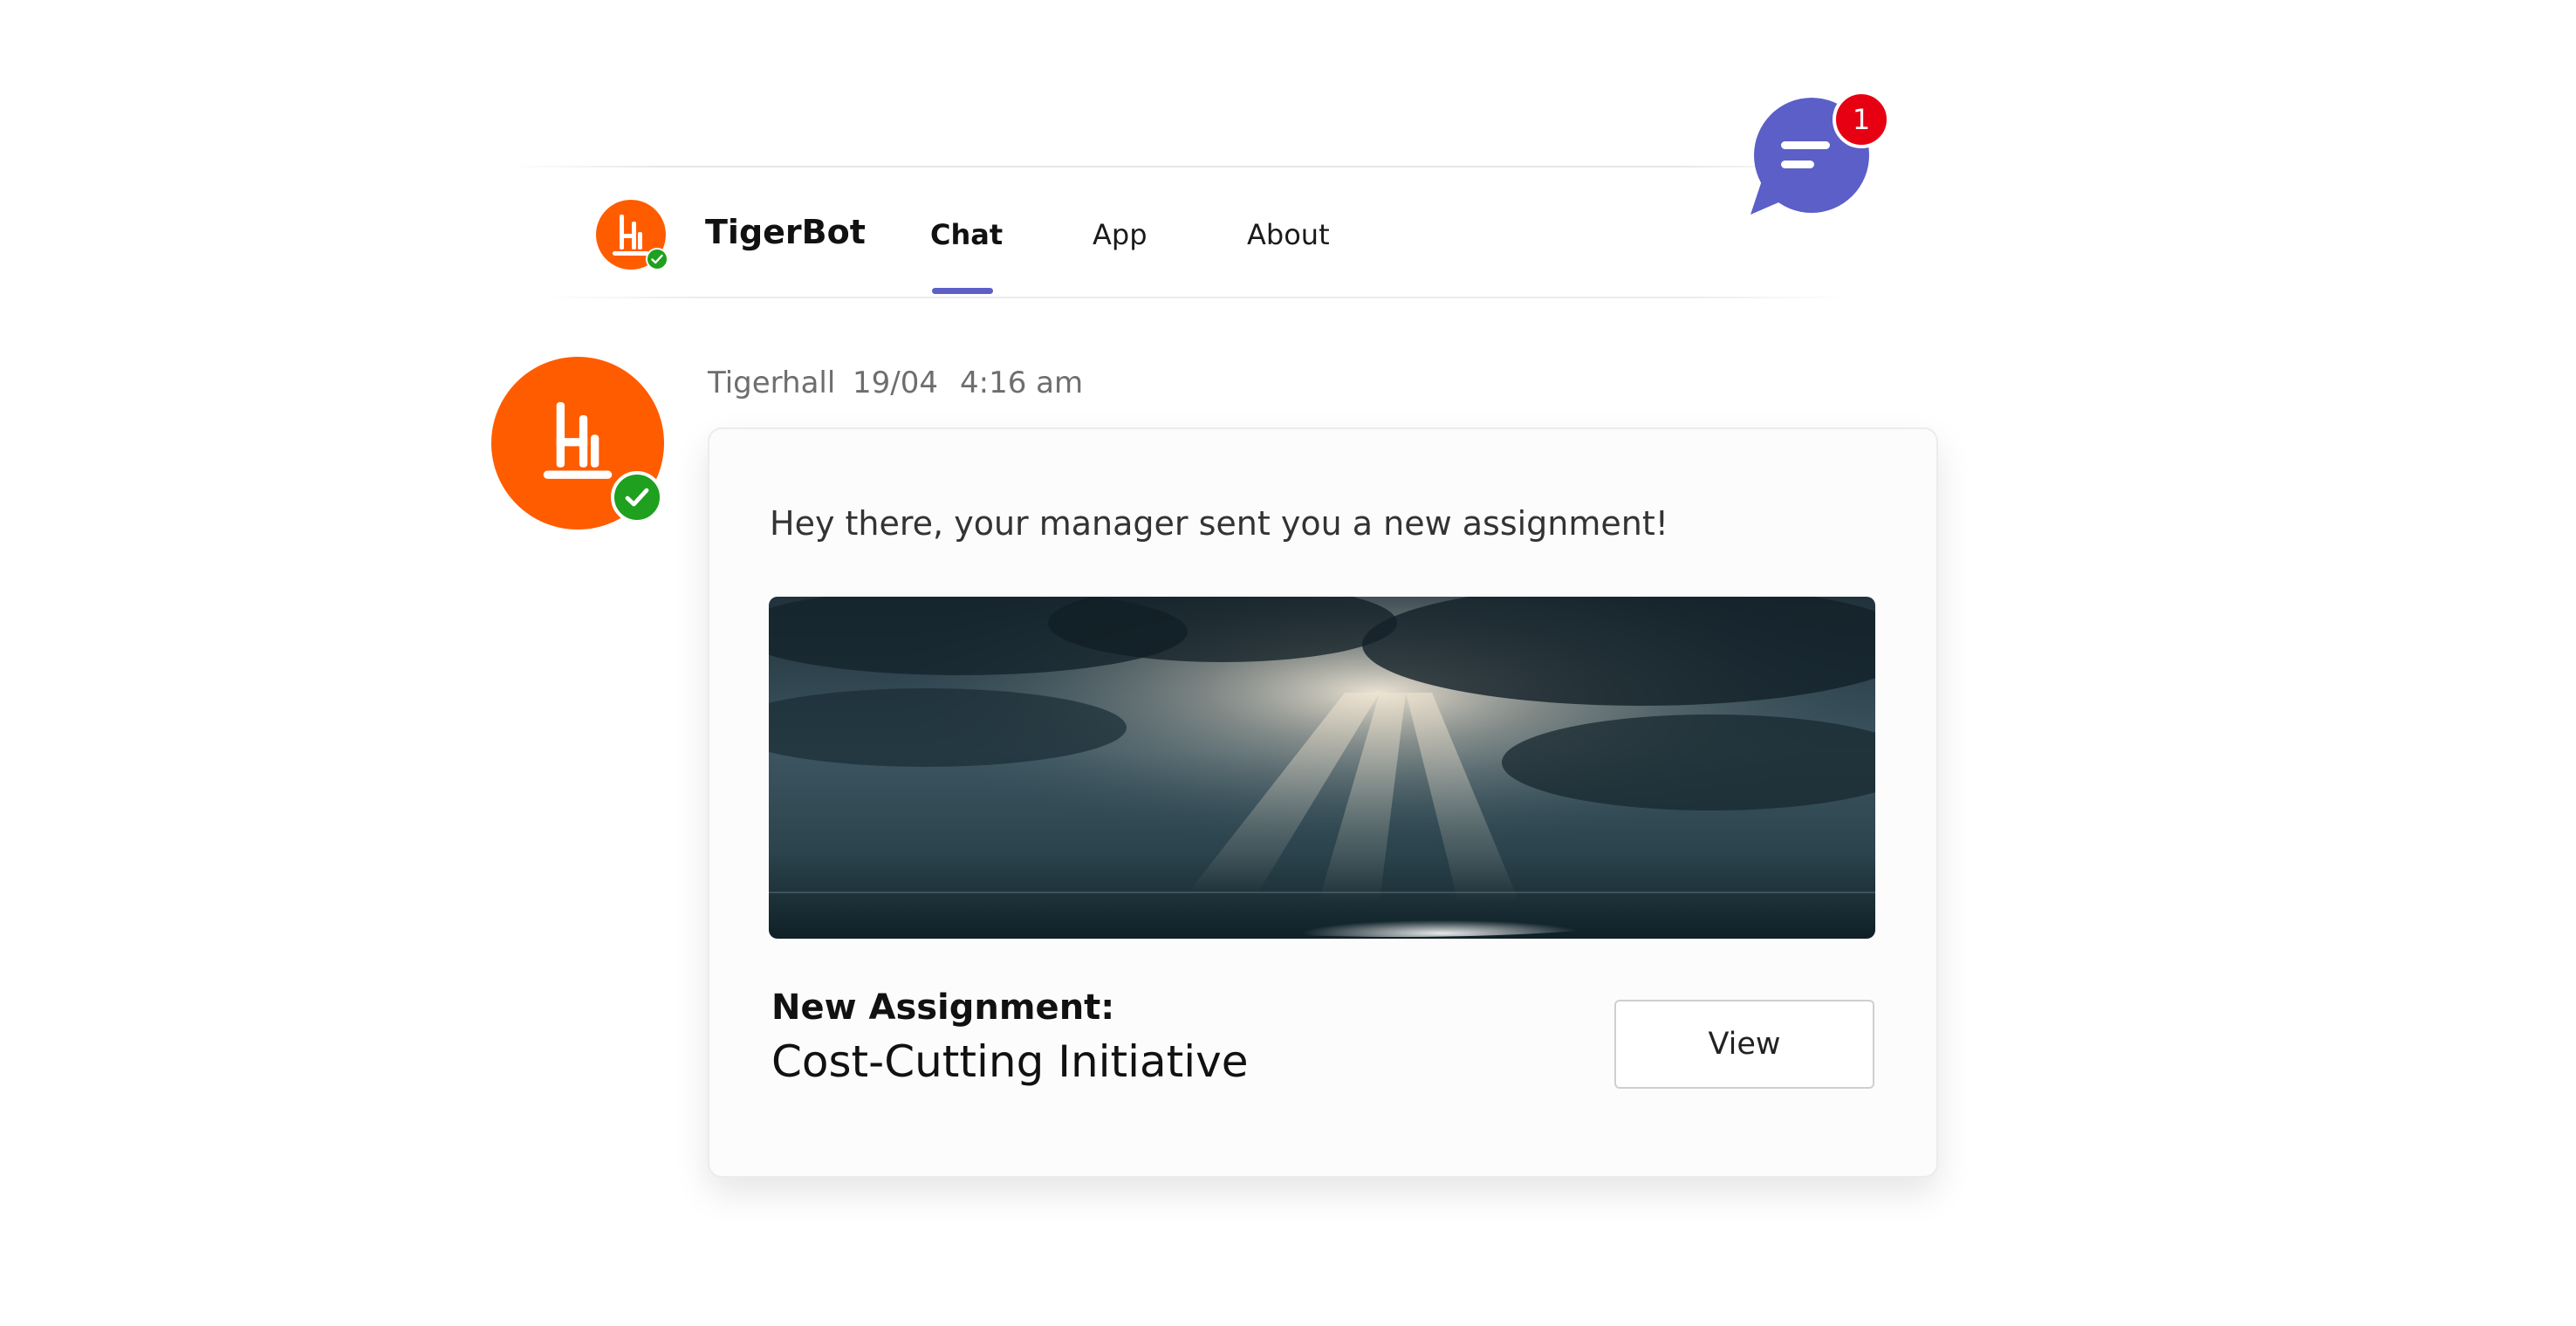 The height and width of the screenshot is (1326, 2576). I want to click on assignment-title: Cost-Cutting Initiative, so click(1010, 1061).